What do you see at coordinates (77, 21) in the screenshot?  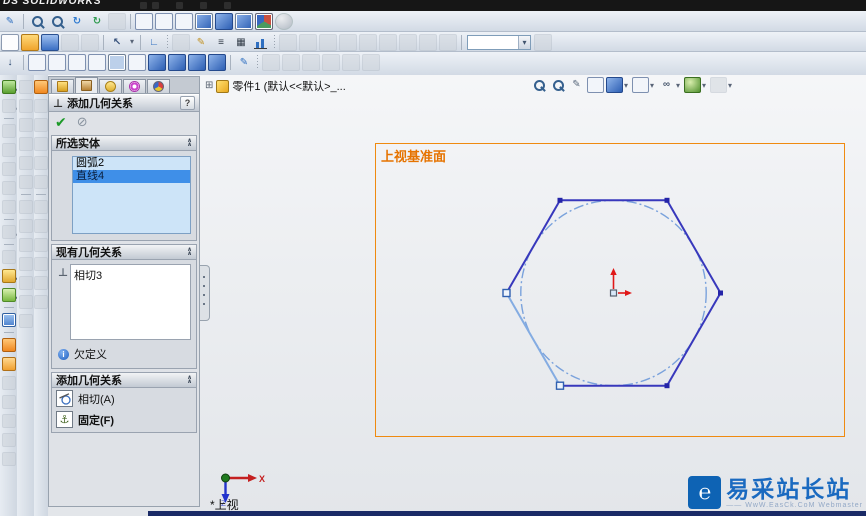 I see `rotate-view-icon: ↻` at bounding box center [77, 21].